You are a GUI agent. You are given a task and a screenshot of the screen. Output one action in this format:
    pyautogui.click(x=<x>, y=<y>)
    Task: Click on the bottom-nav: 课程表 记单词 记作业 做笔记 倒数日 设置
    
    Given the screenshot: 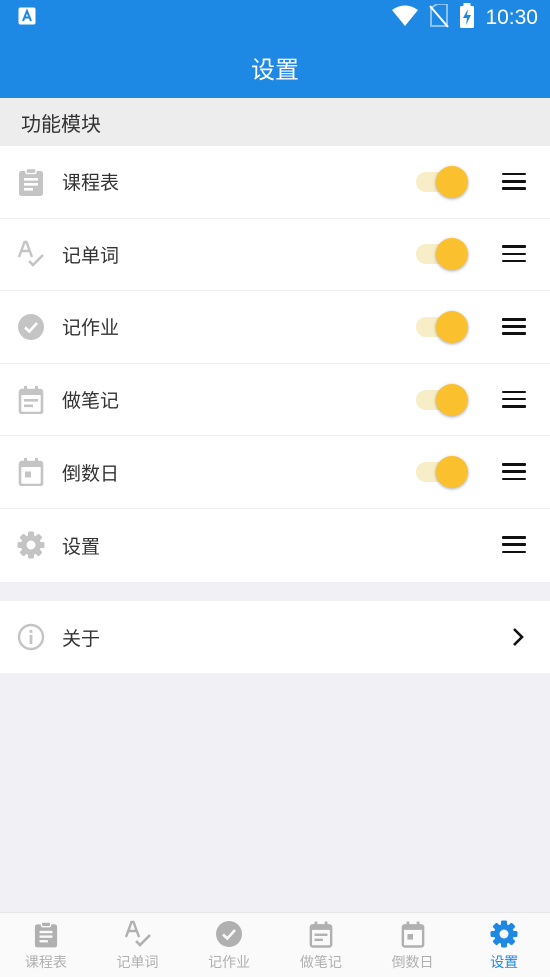 What is the action you would take?
    pyautogui.click(x=275, y=944)
    